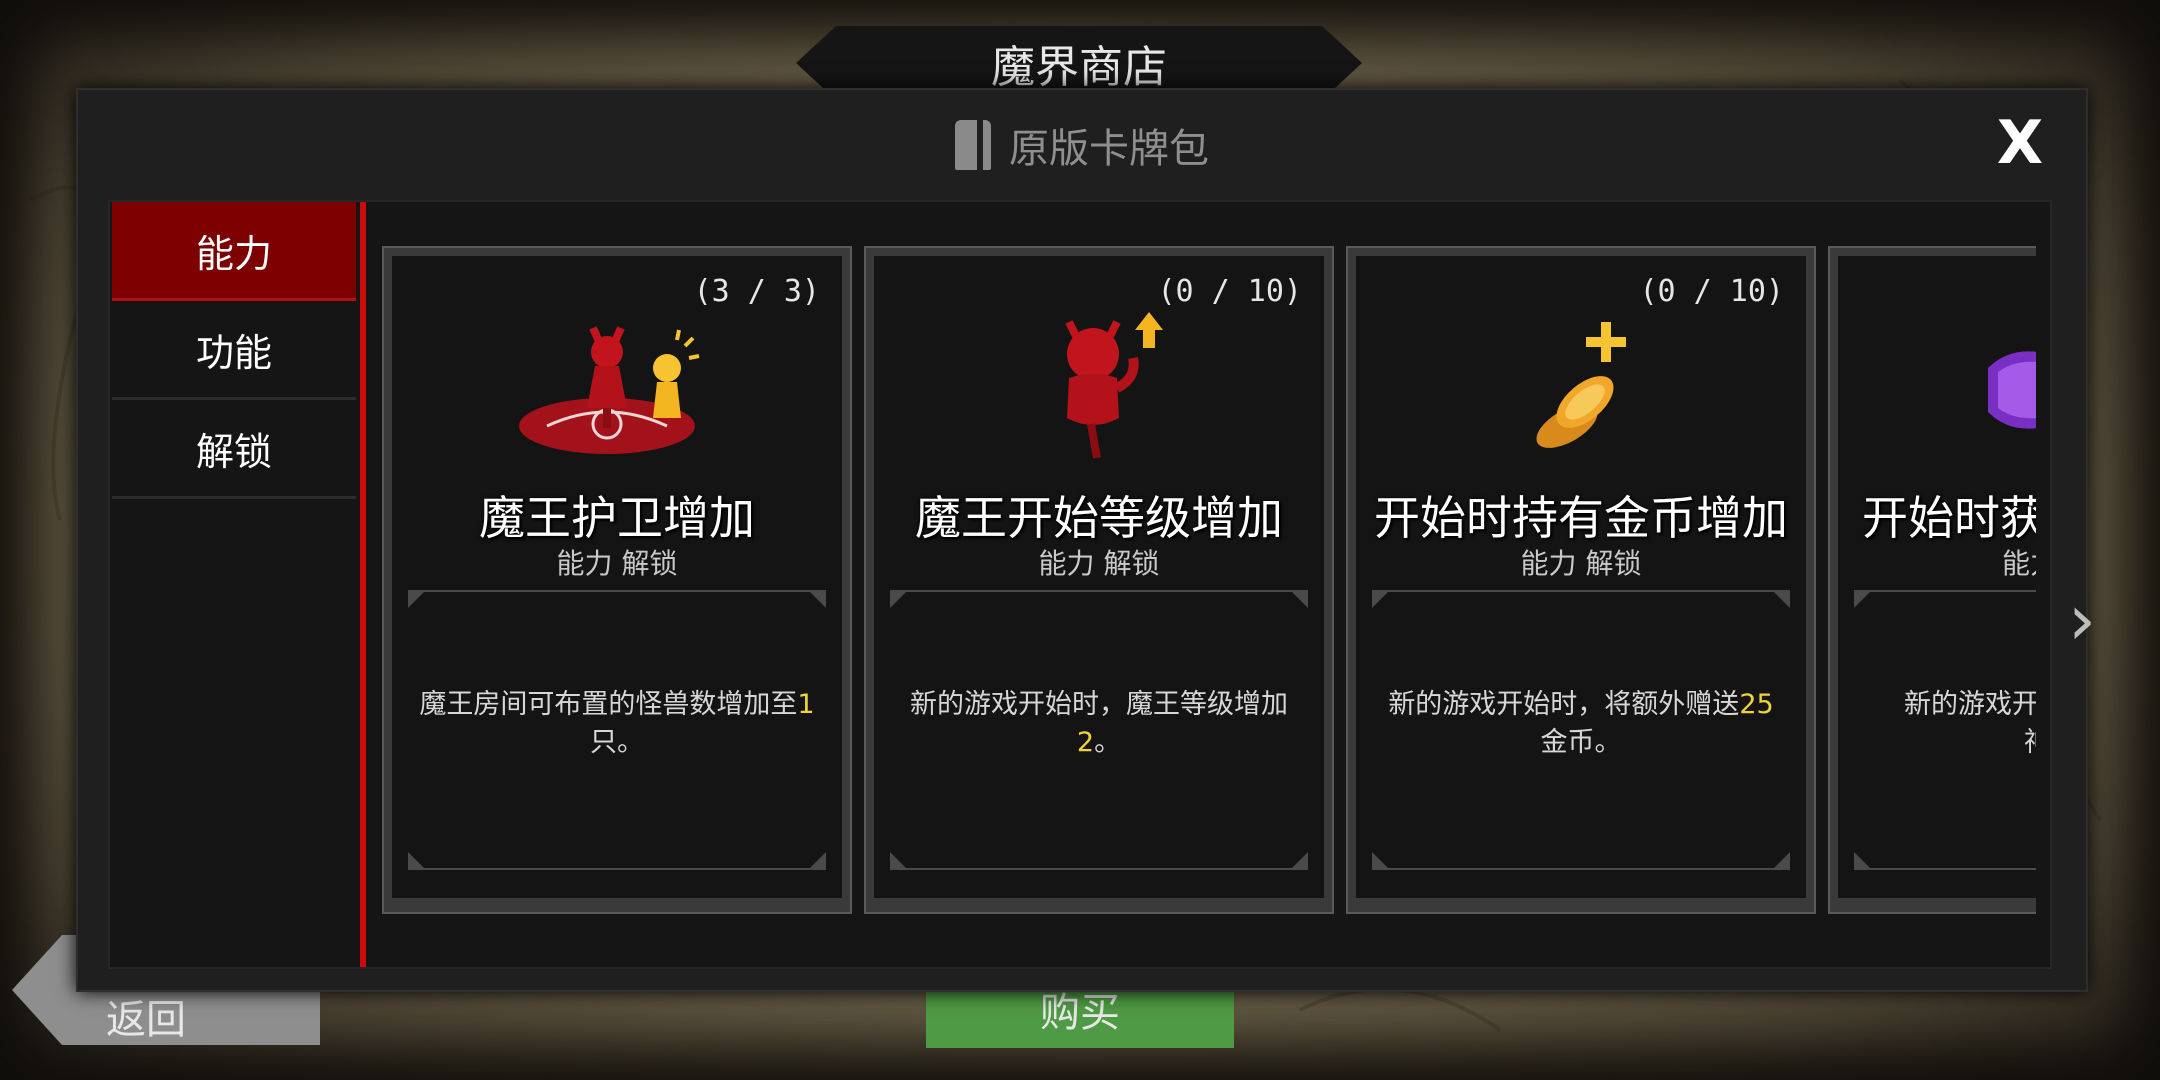 Image resolution: width=2160 pixels, height=1080 pixels. Describe the element at coordinates (617, 723) in the screenshot. I see `card-description: 魔王房间可布置的怪兽数增加至1只。` at that location.